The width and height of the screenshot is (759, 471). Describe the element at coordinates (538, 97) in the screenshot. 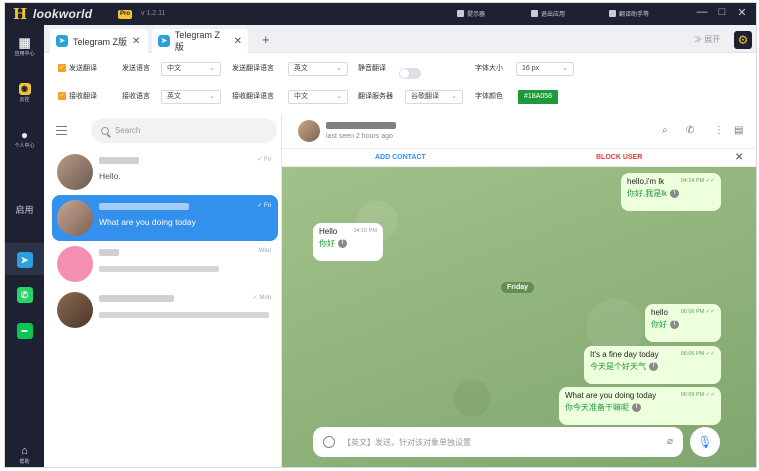

I see `font-color-swatch: #18A058` at that location.